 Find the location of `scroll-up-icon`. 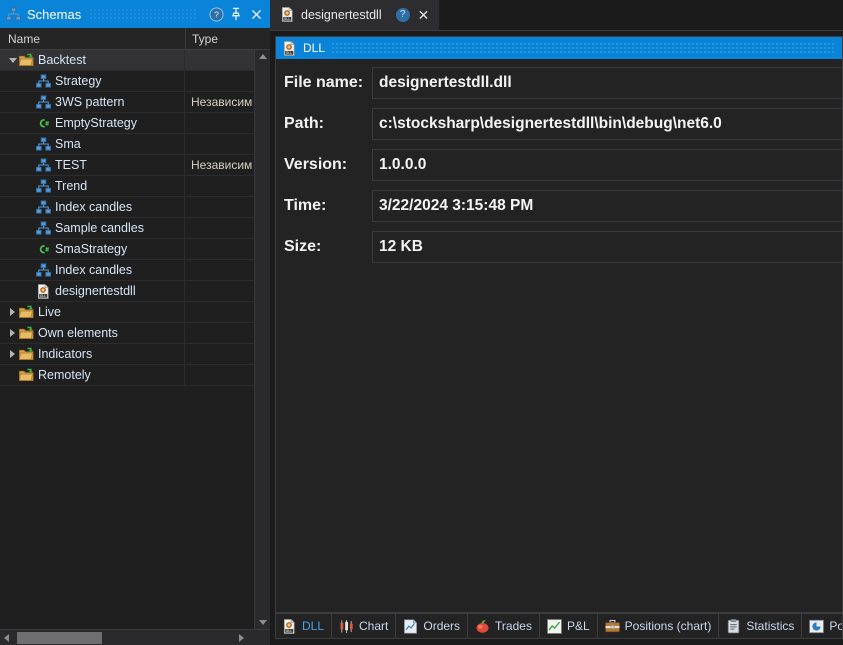

scroll-up-icon is located at coordinates (263, 56).